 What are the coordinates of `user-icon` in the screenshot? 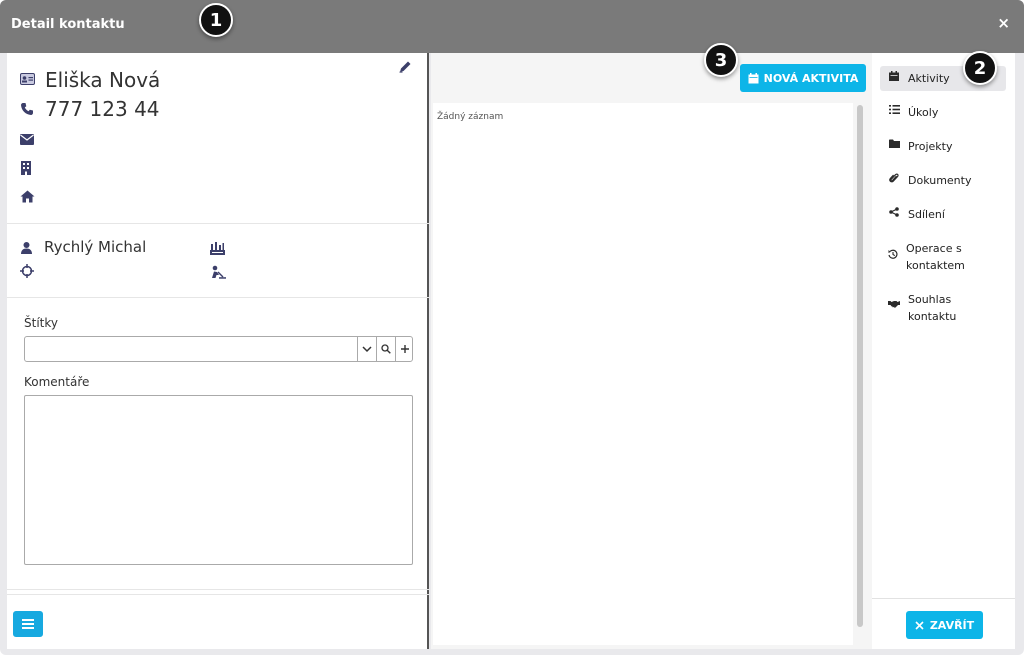 It's located at (26, 249).